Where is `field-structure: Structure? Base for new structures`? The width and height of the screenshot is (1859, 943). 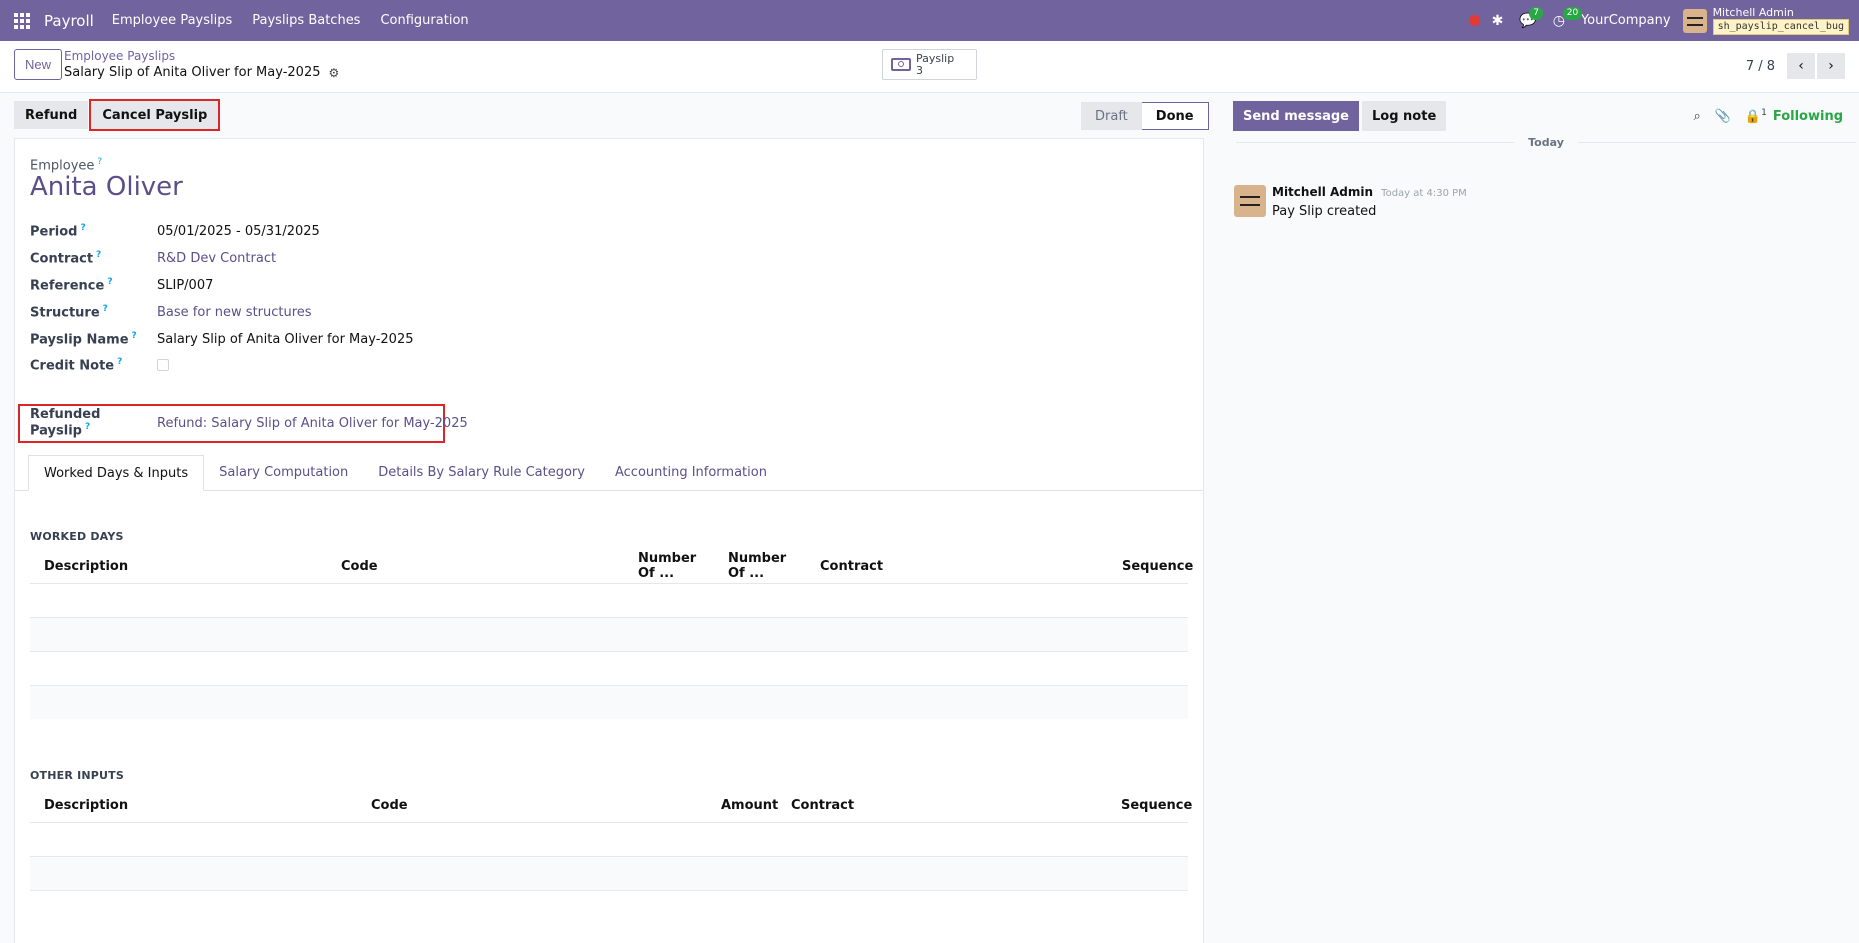
field-structure: Structure? Base for new structures is located at coordinates (171, 312).